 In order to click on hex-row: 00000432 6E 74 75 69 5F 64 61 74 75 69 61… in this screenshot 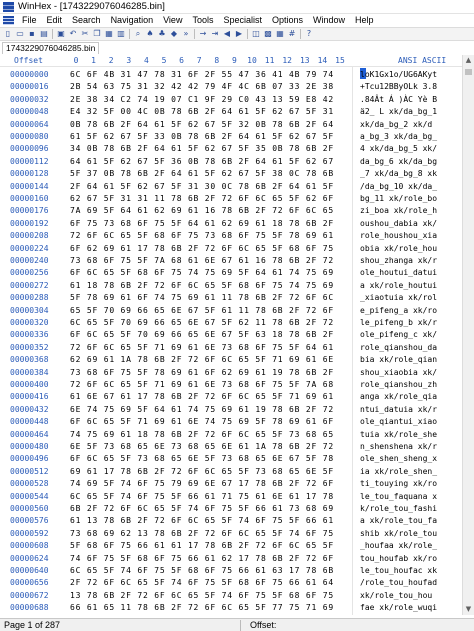, I will do `click(231, 409)`.